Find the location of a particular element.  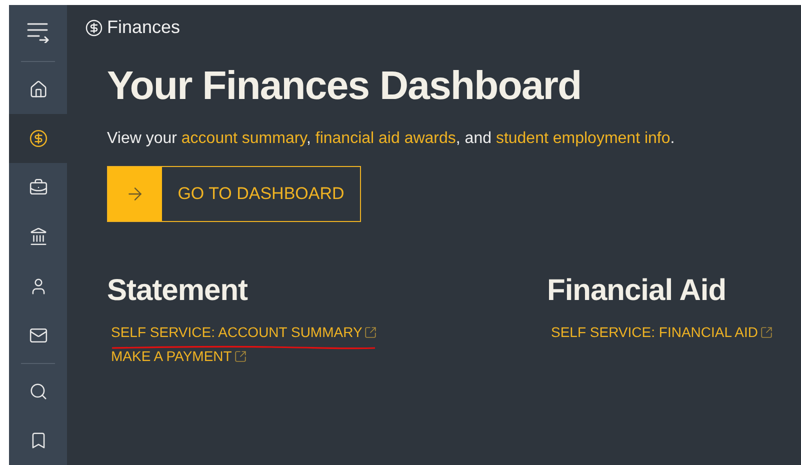

page-title: Finances is located at coordinates (143, 27).